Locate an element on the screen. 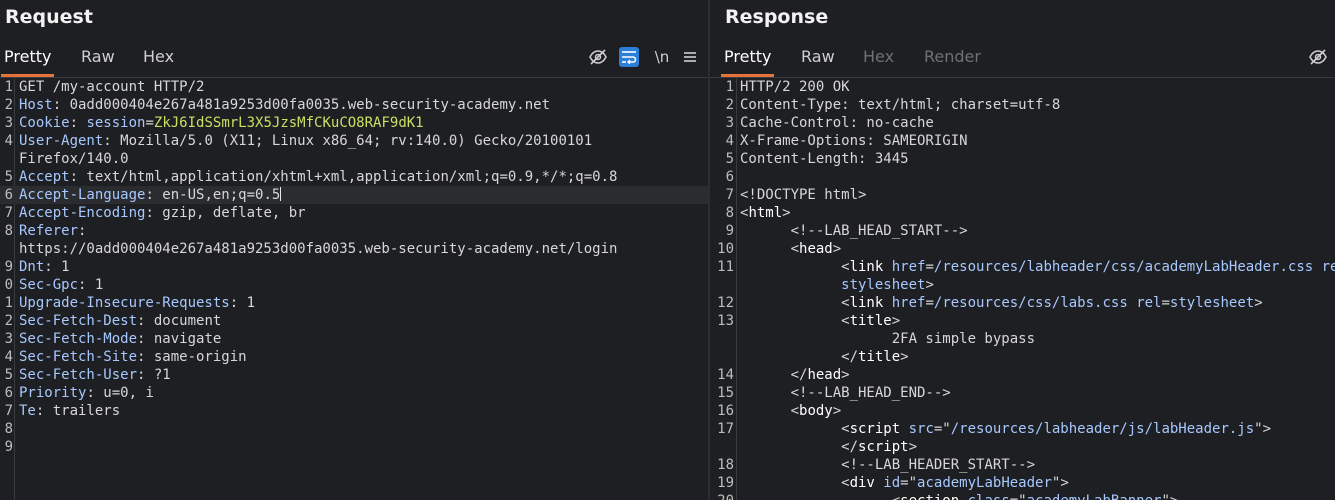  code-line: 4 X-Frame-Options: SAMEORIGIN is located at coordinates (1022, 141).